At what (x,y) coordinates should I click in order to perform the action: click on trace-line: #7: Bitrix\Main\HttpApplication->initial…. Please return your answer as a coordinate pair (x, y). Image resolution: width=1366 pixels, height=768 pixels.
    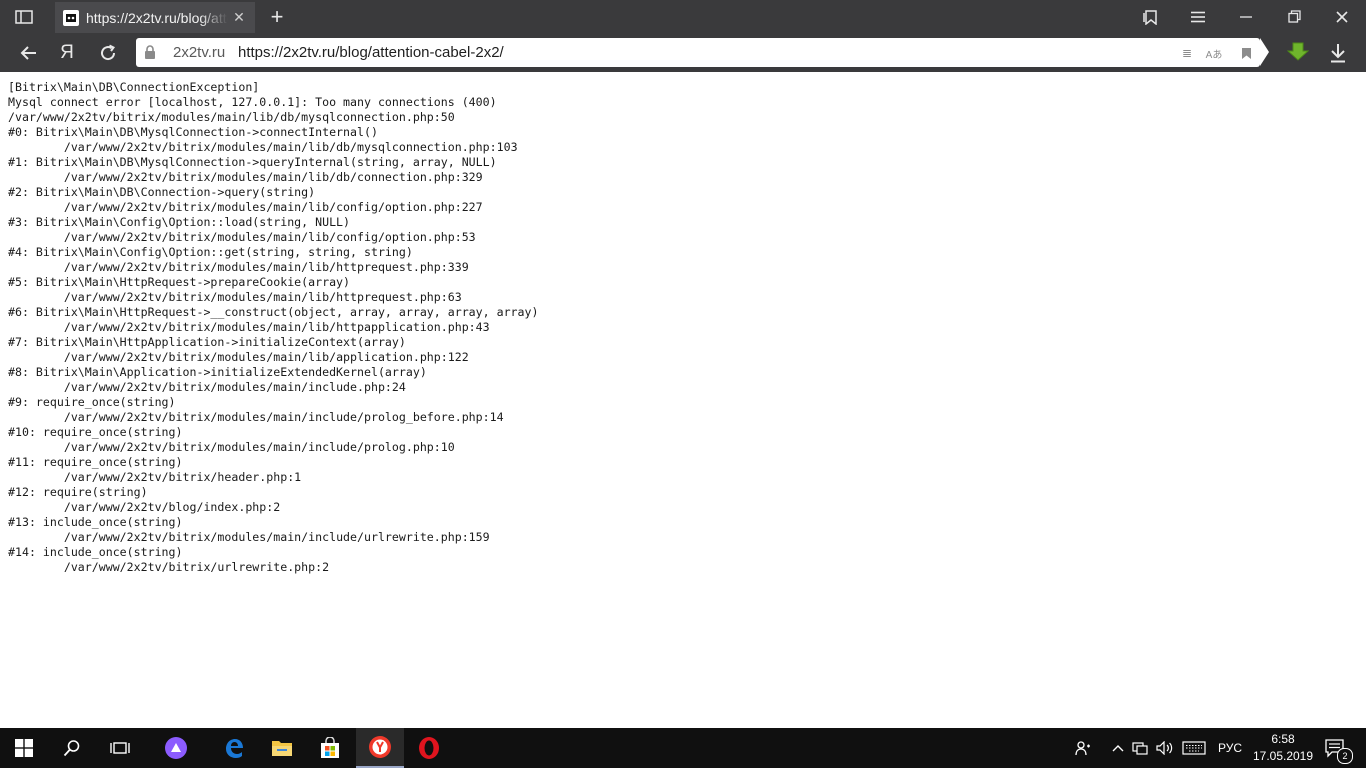
    Looking at the image, I should click on (207, 342).